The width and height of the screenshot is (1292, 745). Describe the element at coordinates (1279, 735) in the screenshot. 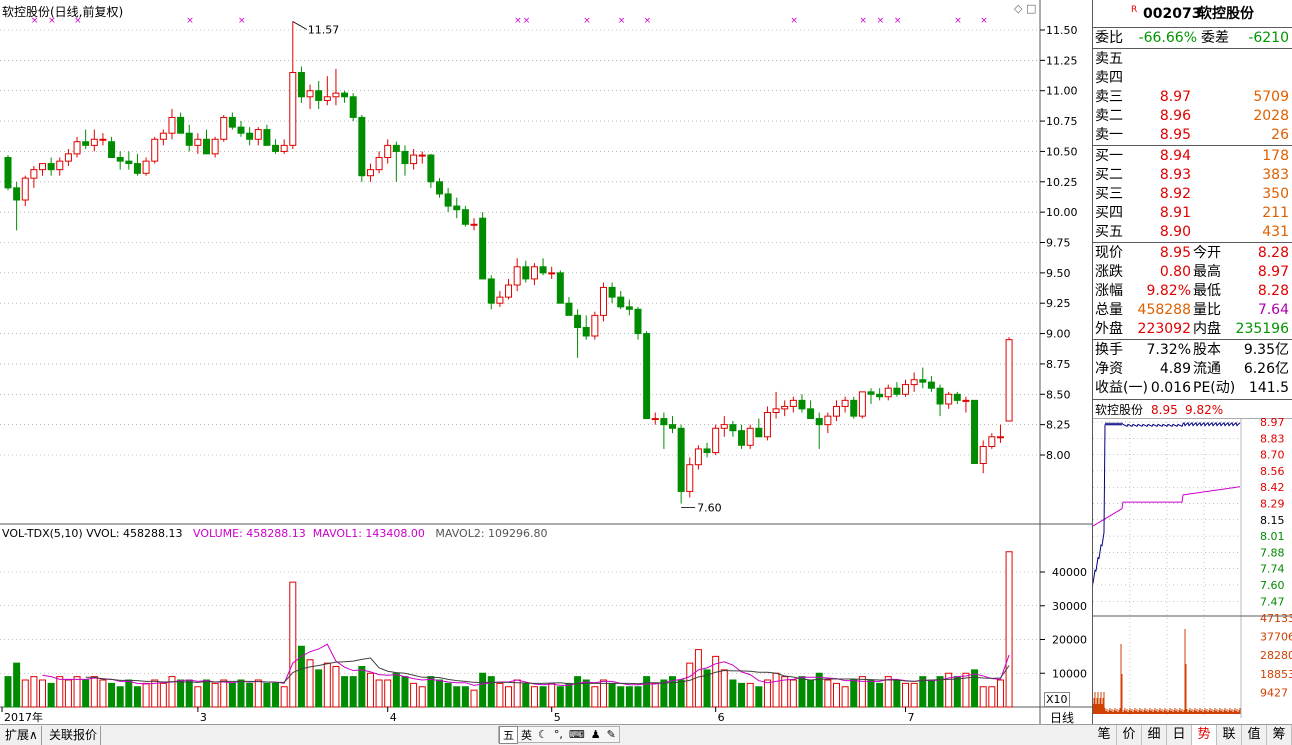

I see `right-tab: 筹` at that location.